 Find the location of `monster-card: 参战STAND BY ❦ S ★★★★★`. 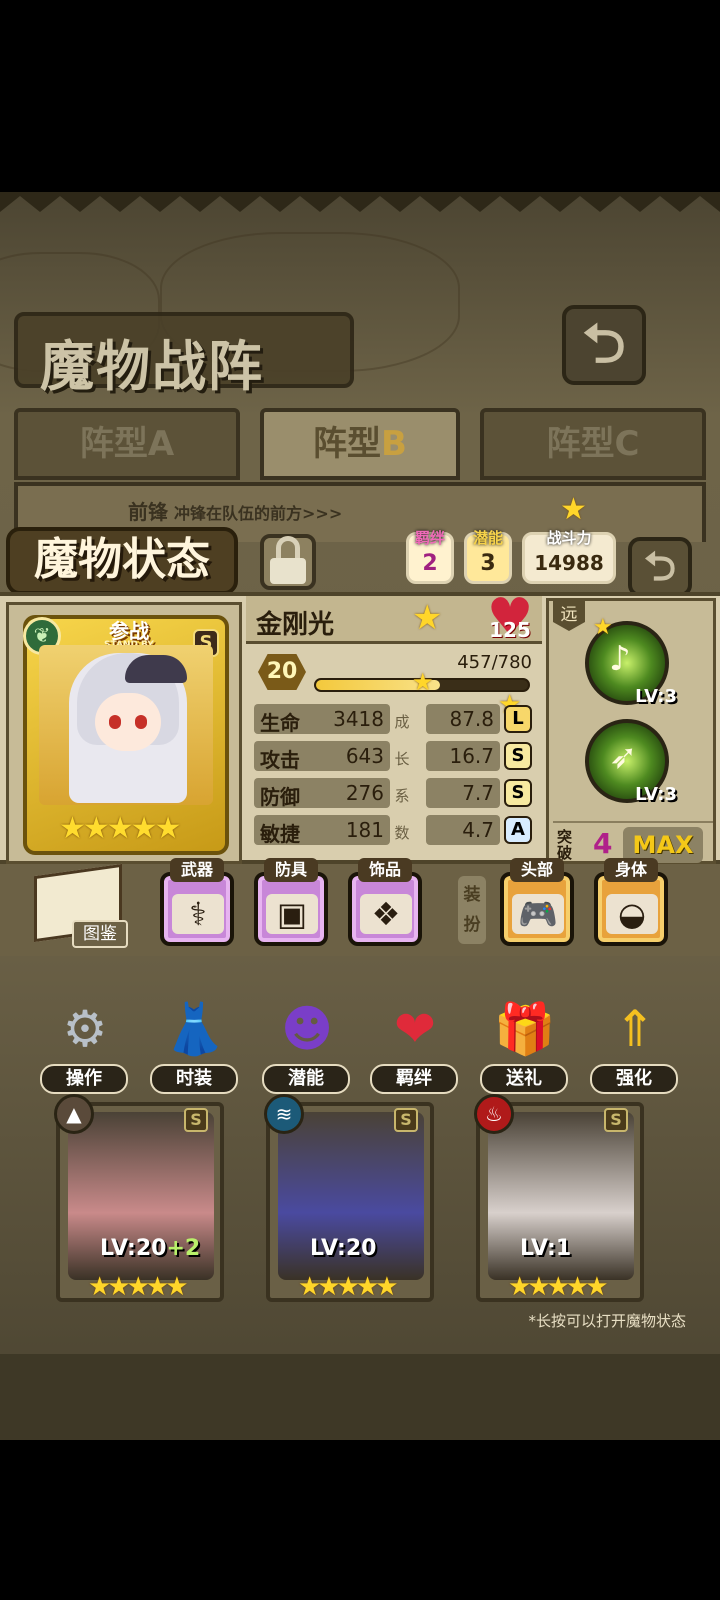

monster-card: 参战STAND BY ❦ S ★★★★★ is located at coordinates (124, 733).